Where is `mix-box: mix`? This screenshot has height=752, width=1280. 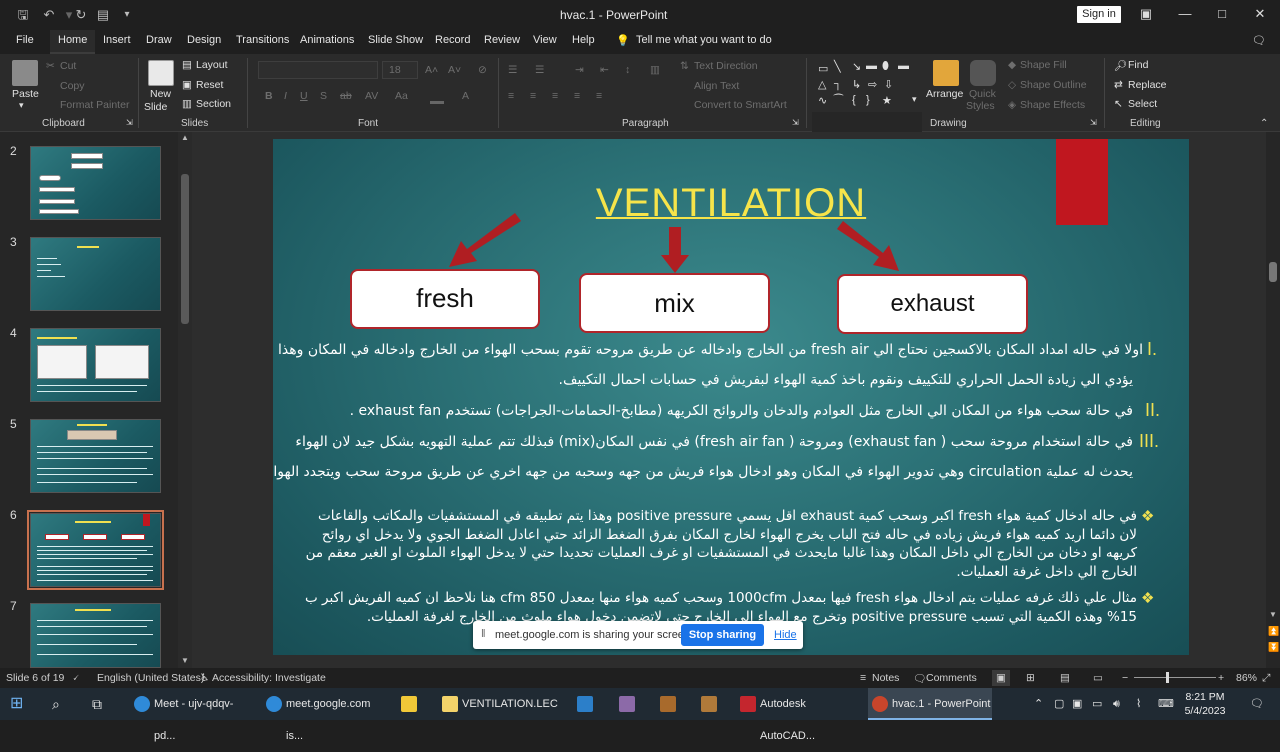 mix-box: mix is located at coordinates (674, 303).